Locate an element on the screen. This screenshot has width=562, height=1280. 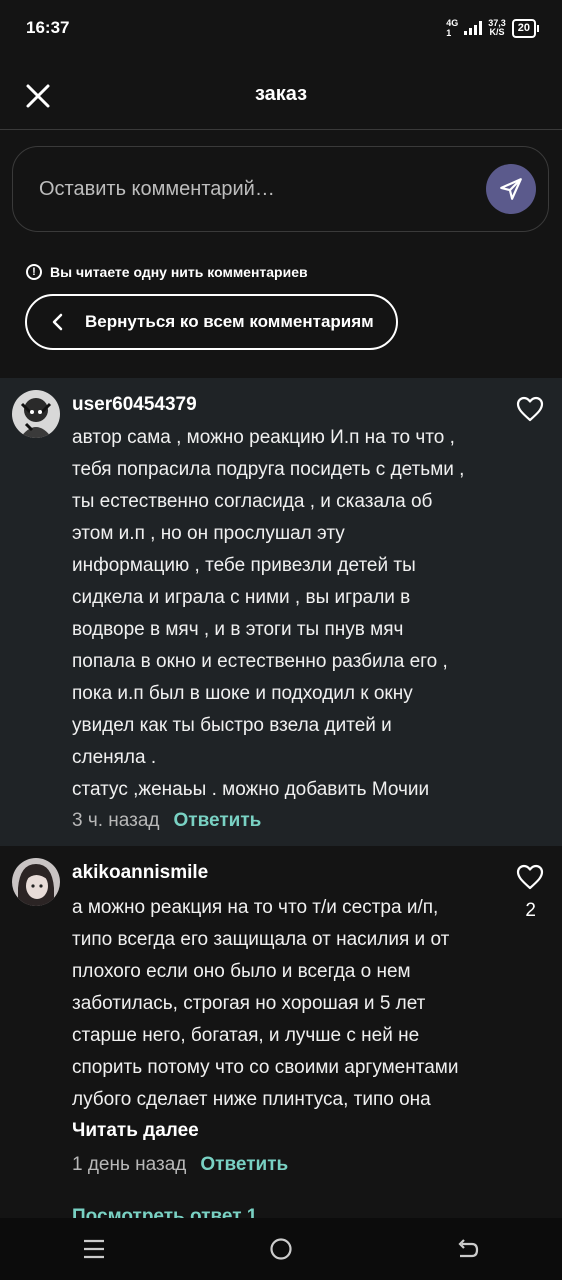
comment-time: 3 ч. назад is located at coordinates (116, 820).